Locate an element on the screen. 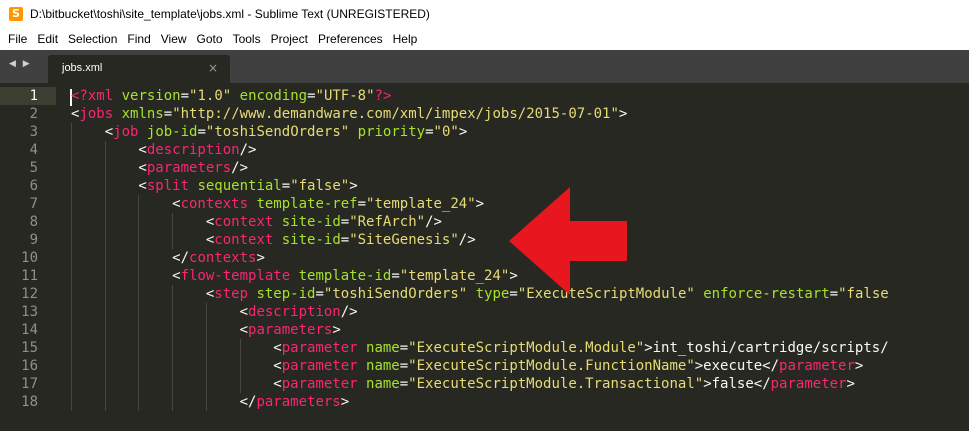  red-arrow-annotation is located at coordinates (568, 241).